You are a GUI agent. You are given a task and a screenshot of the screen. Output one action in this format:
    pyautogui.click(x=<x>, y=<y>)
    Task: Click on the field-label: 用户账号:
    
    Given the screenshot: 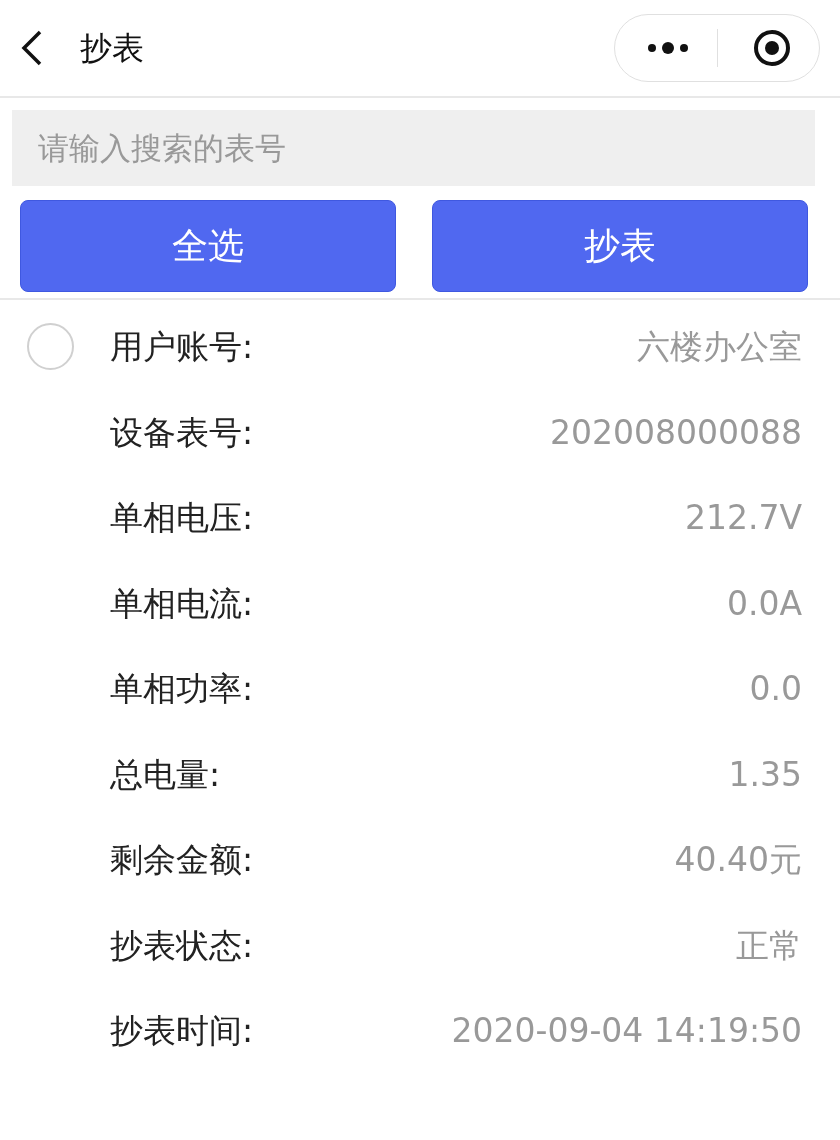 What is the action you would take?
    pyautogui.click(x=182, y=347)
    